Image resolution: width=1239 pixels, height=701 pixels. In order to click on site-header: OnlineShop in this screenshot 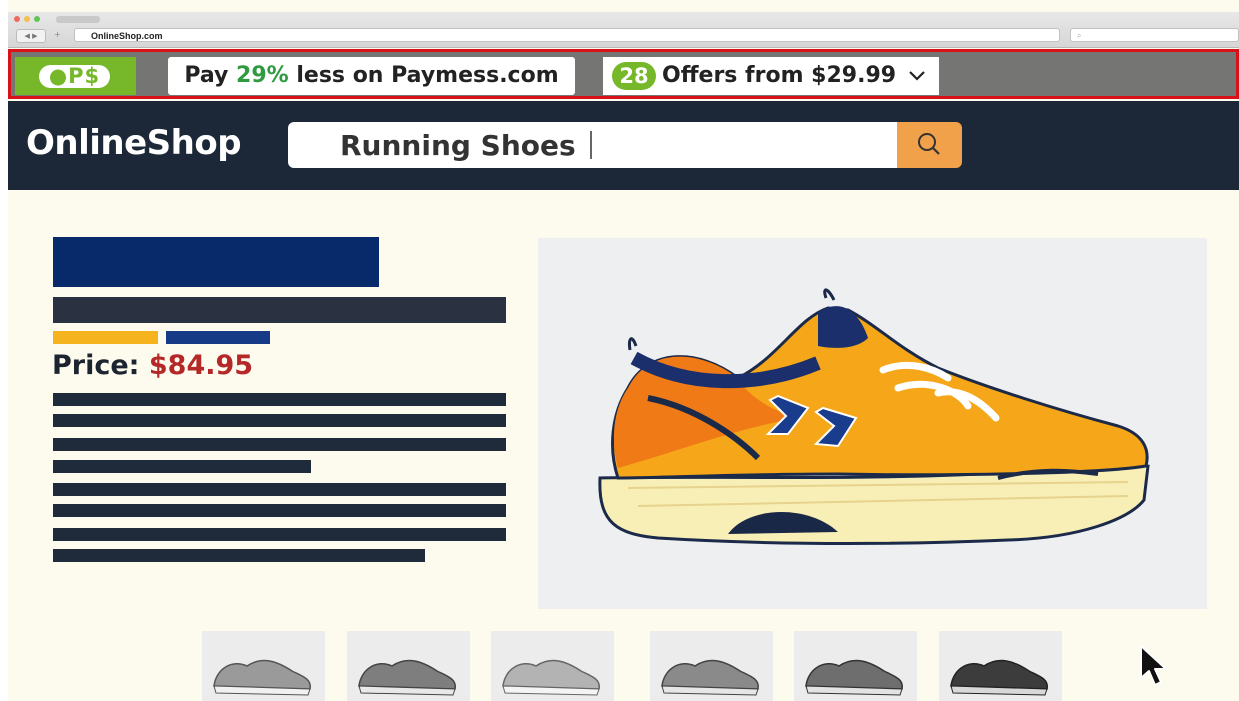, I will do `click(623, 145)`.